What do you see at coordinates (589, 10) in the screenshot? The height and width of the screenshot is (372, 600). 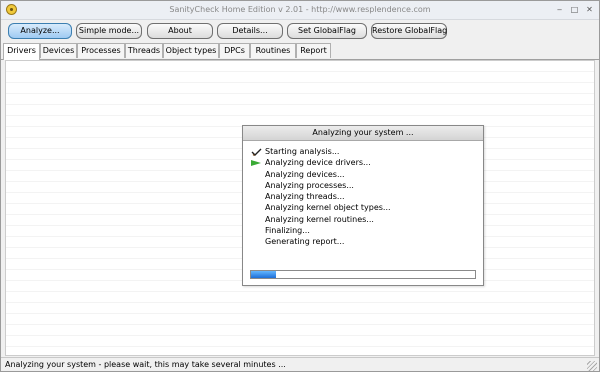 I see `close-button: ✕` at bounding box center [589, 10].